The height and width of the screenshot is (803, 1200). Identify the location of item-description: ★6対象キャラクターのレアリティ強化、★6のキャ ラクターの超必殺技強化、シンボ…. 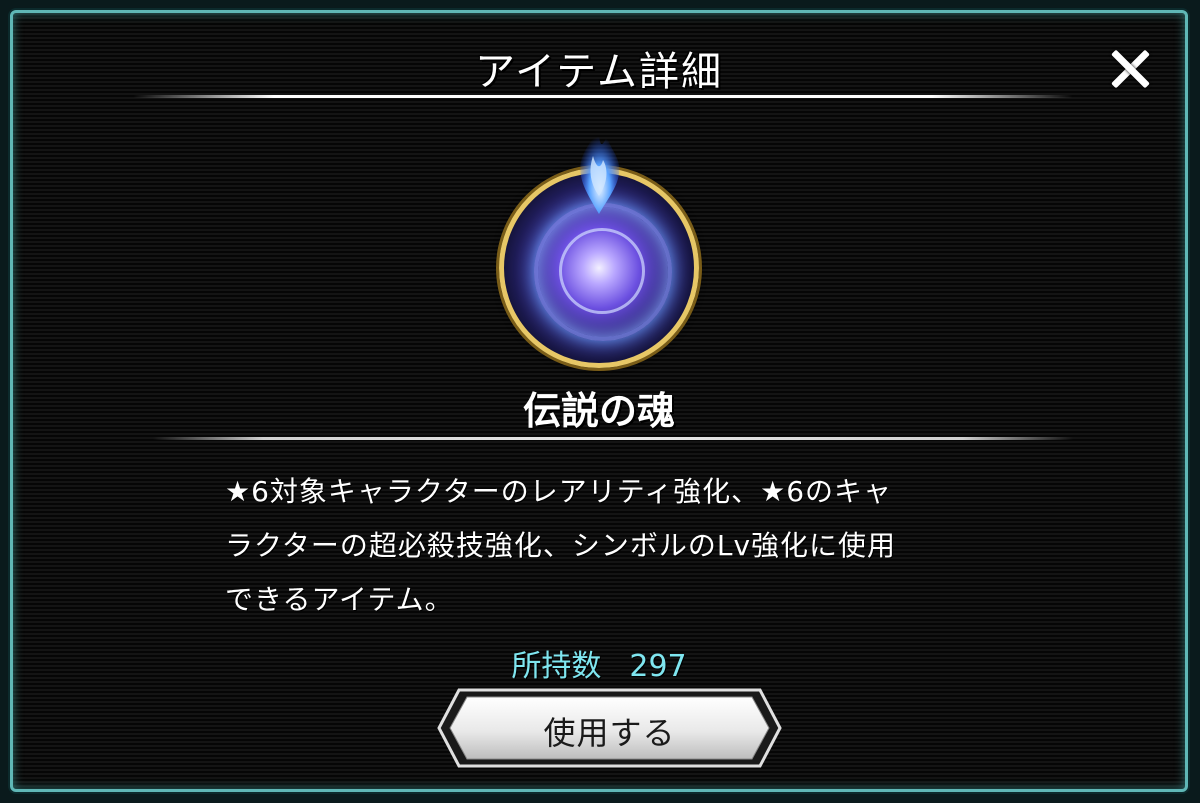
(615, 546).